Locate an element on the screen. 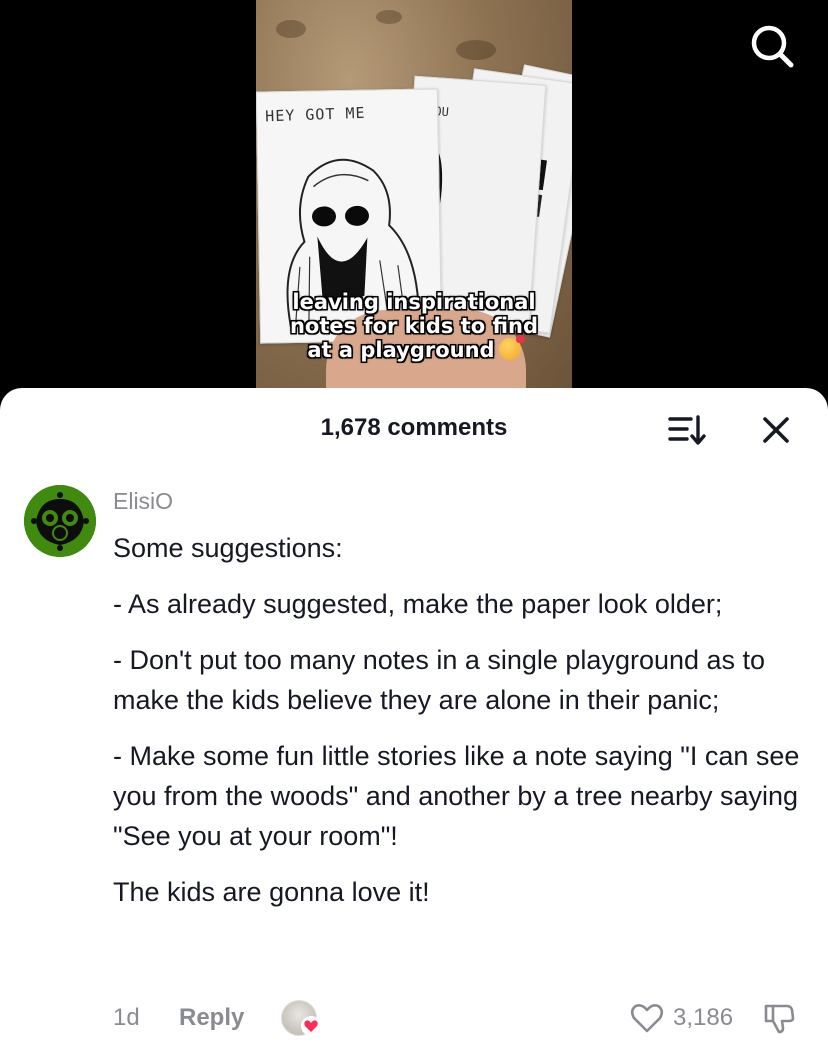 This screenshot has height=1047, width=828. sort-button is located at coordinates (688, 430).